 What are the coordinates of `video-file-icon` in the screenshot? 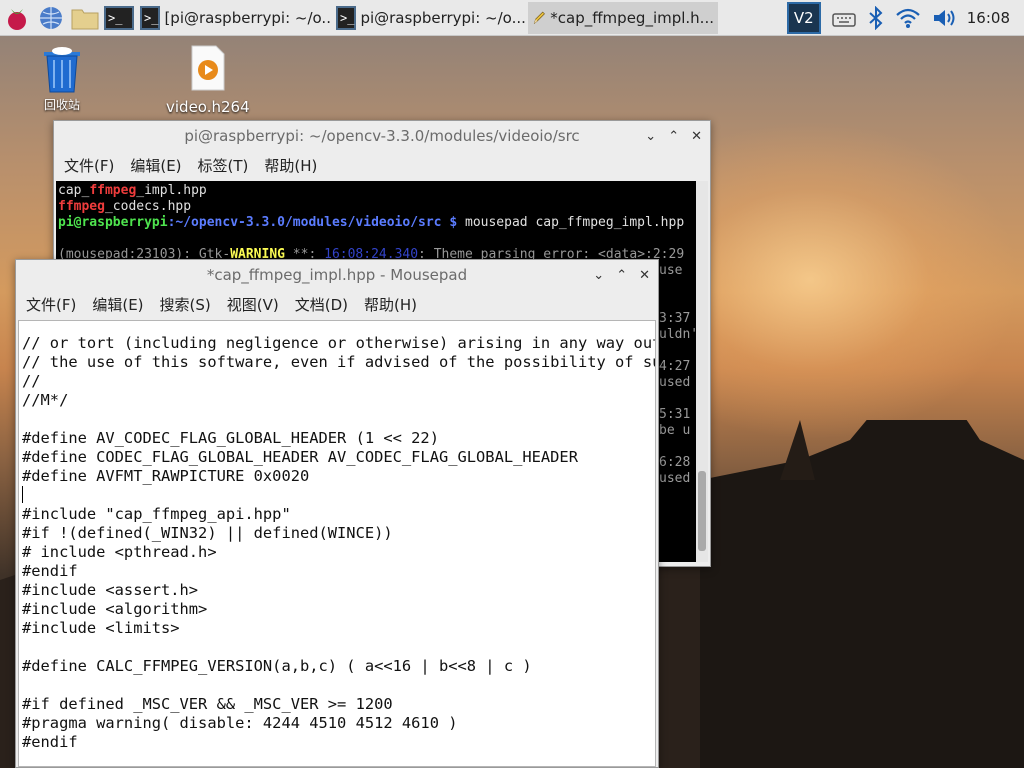 It's located at (208, 68).